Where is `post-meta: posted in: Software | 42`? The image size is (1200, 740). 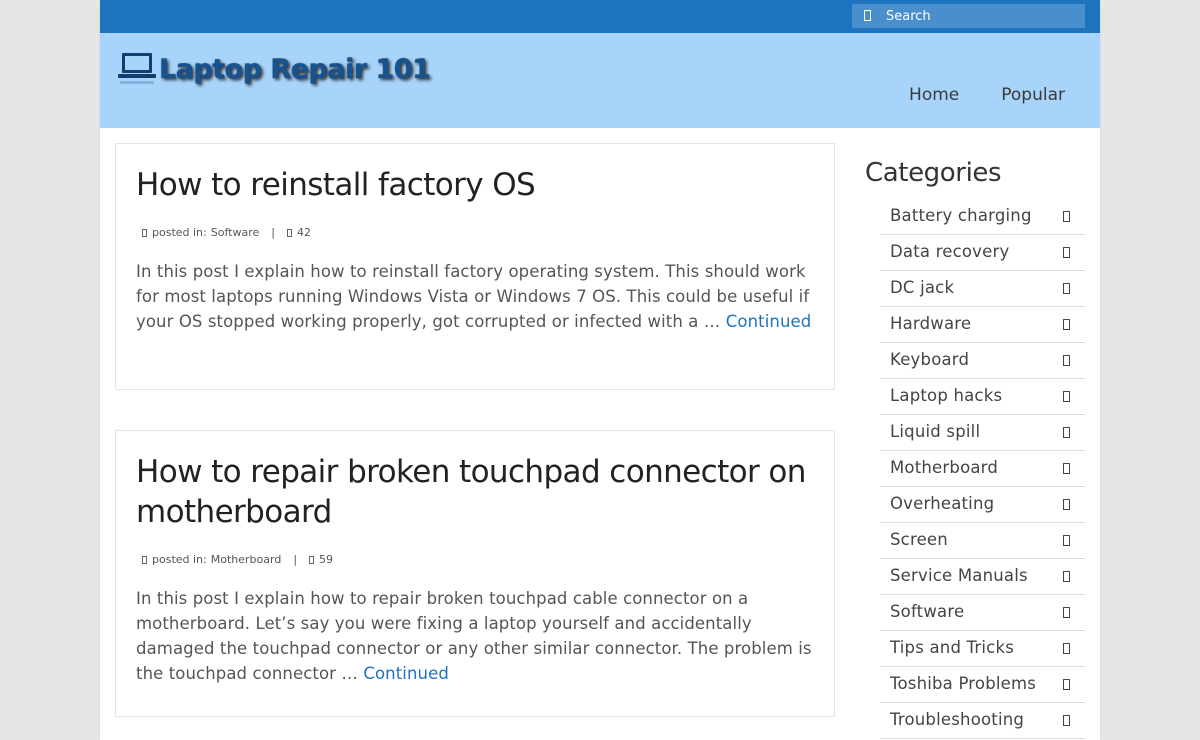
post-meta: posted in: Software | 42 is located at coordinates (475, 232).